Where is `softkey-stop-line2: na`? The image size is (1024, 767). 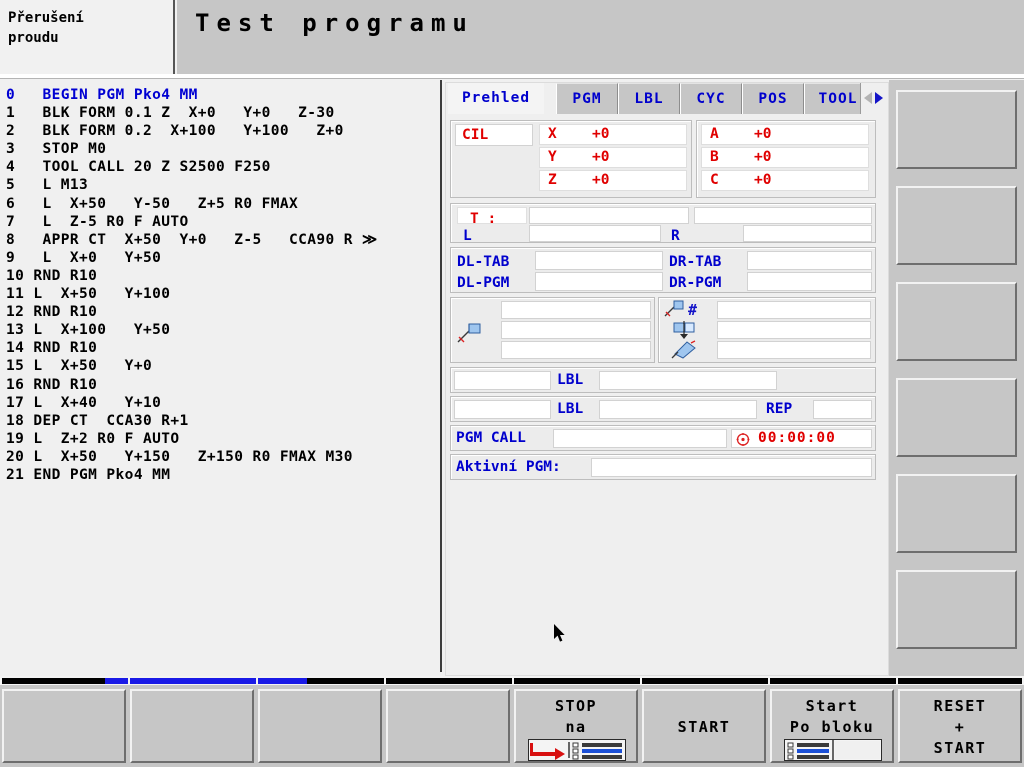
softkey-stop-line2: na is located at coordinates (576, 727).